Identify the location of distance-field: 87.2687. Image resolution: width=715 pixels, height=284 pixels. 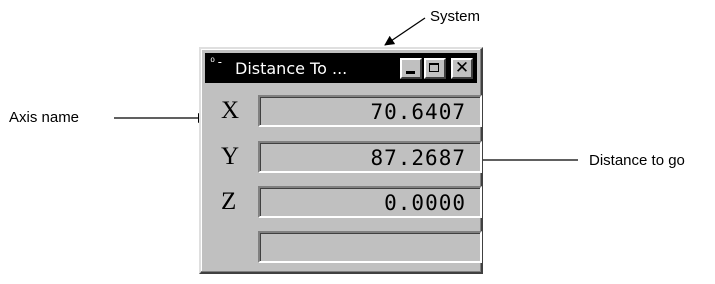
(370, 157).